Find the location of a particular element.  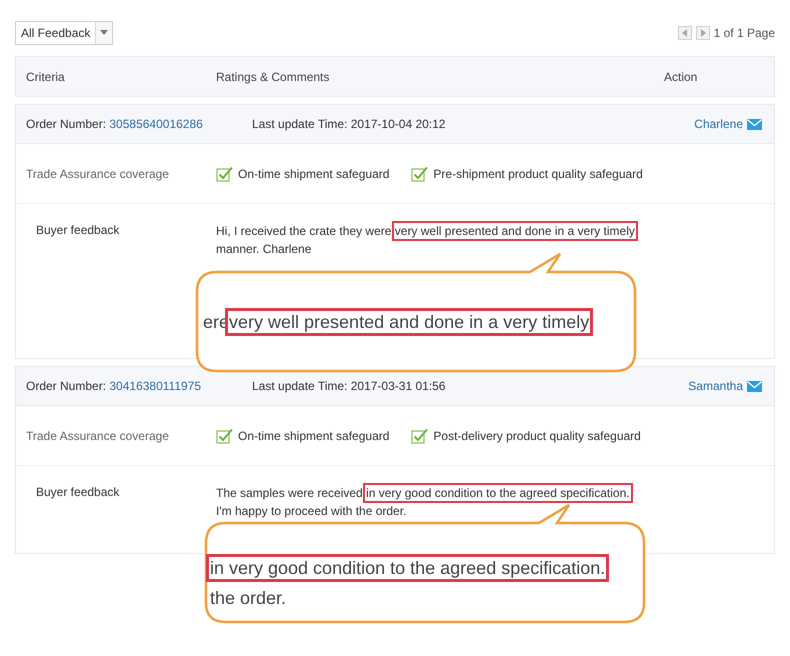

buyer-contact-link: Charlene is located at coordinates (728, 124).